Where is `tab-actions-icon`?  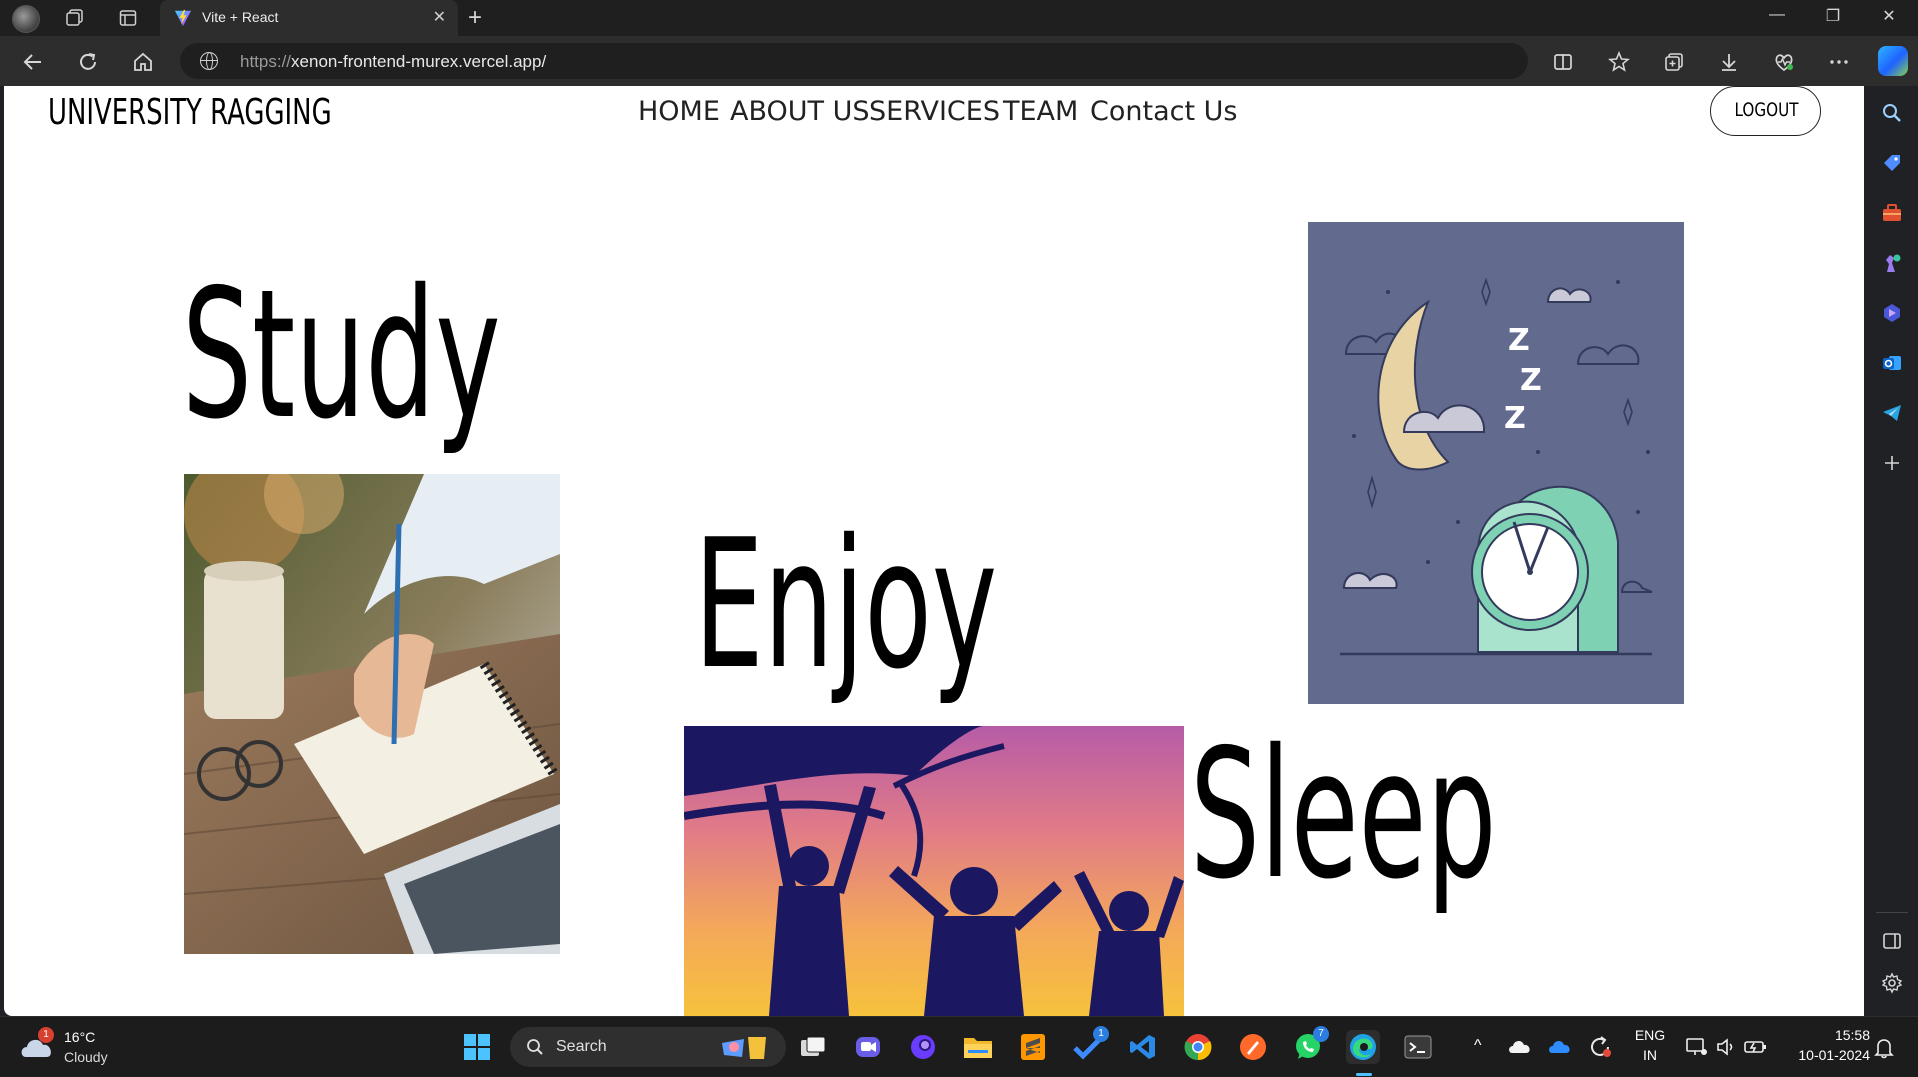
tab-actions-icon is located at coordinates (128, 18).